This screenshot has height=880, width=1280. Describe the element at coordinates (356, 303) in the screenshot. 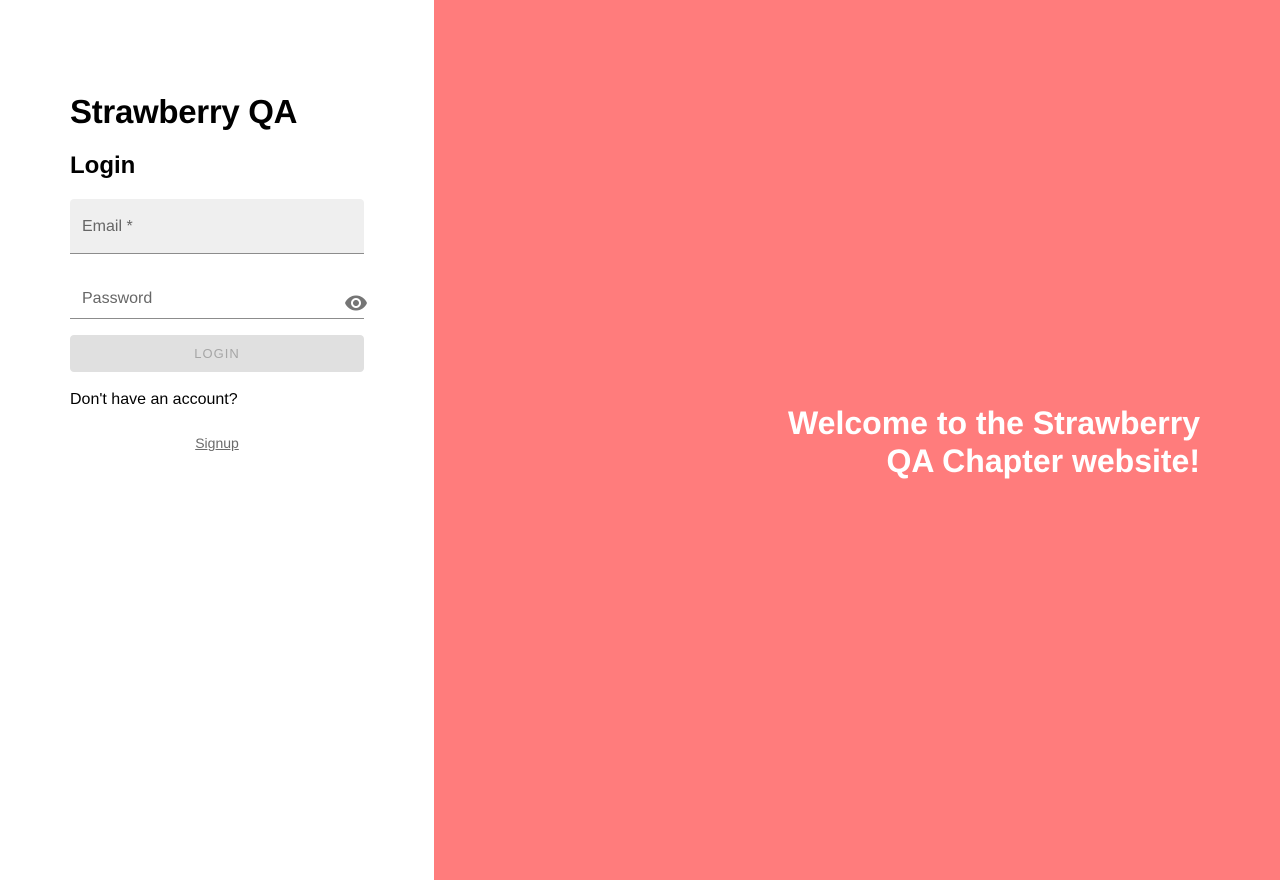

I see `eye-icon` at that location.